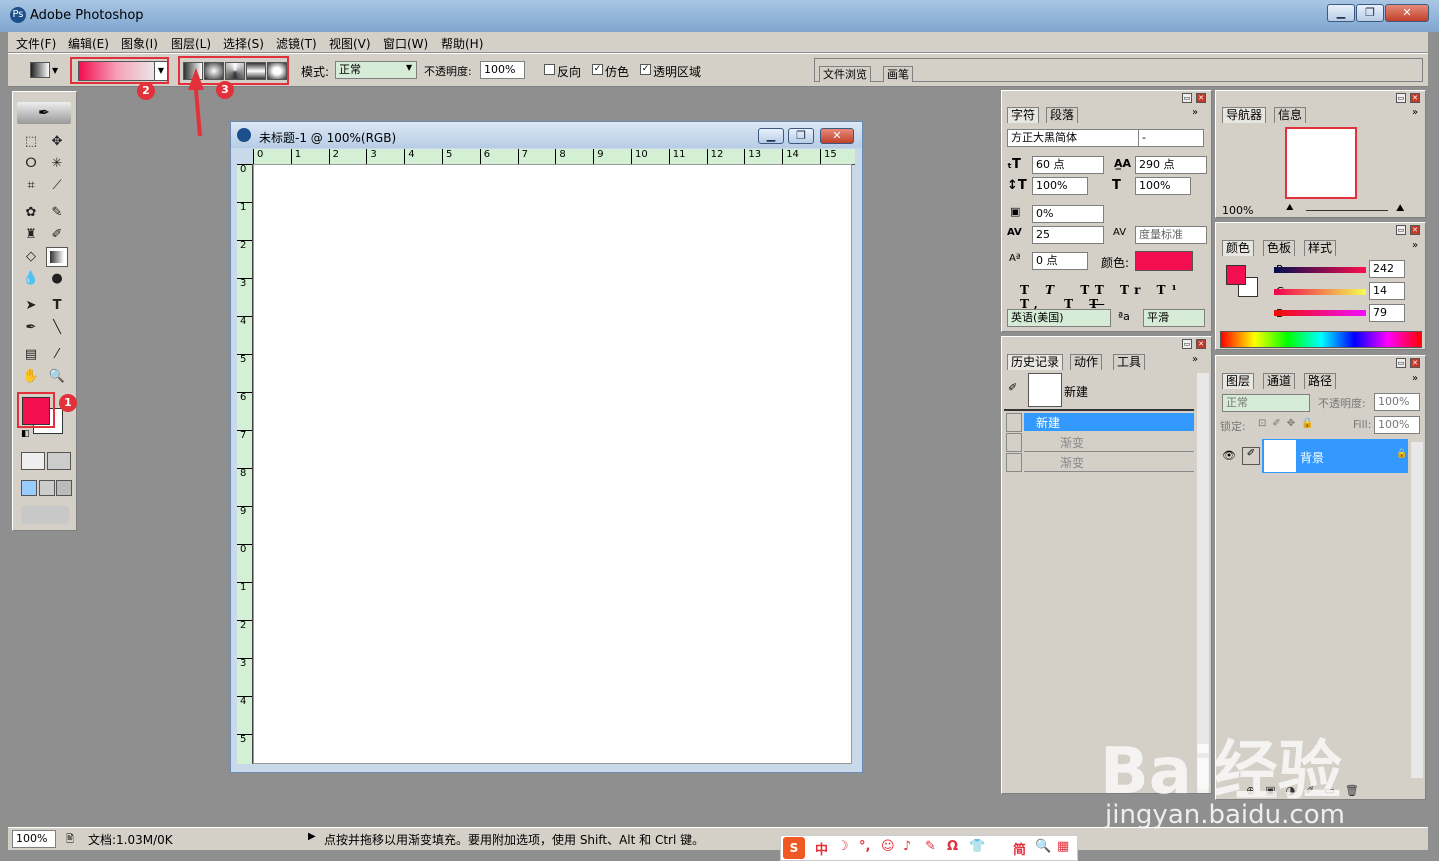  I want to click on text-color-swatch, so click(1164, 261).